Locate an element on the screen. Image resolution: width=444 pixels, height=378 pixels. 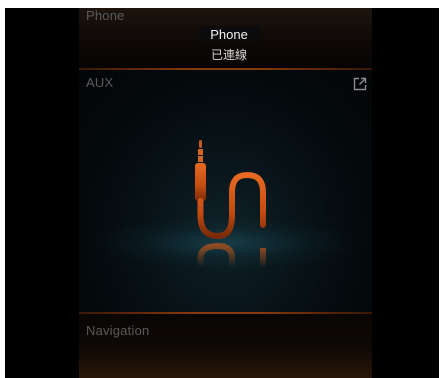
phone-panel: Phone Phone 已連線 is located at coordinates (225, 38).